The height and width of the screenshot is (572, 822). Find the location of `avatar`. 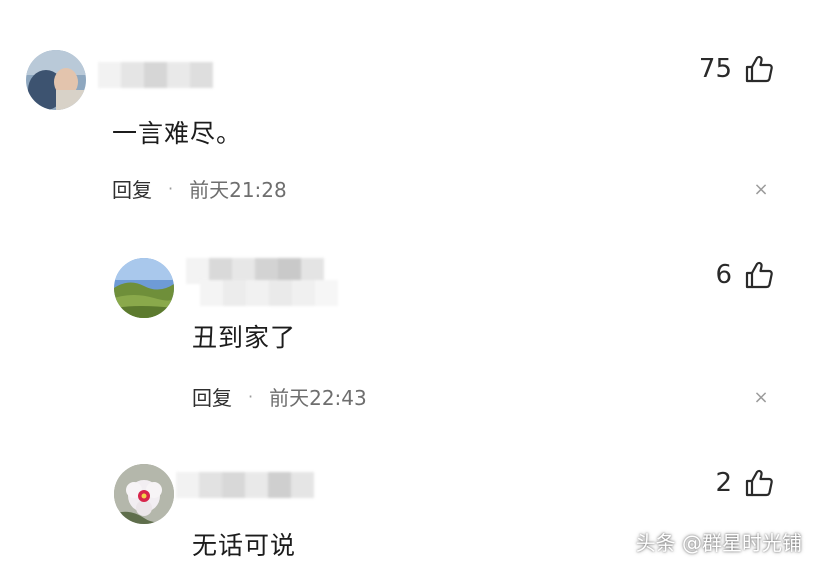

avatar is located at coordinates (144, 494).